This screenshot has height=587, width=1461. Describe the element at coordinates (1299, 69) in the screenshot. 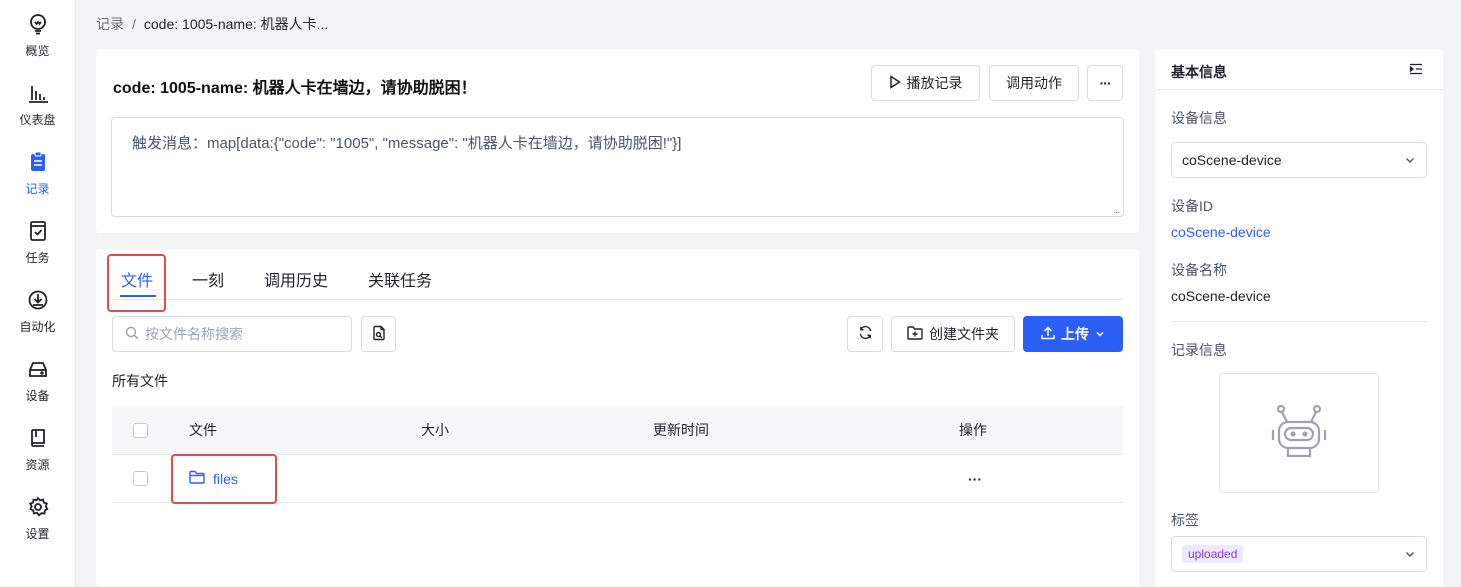

I see `info-panel-header: 基本信息` at that location.